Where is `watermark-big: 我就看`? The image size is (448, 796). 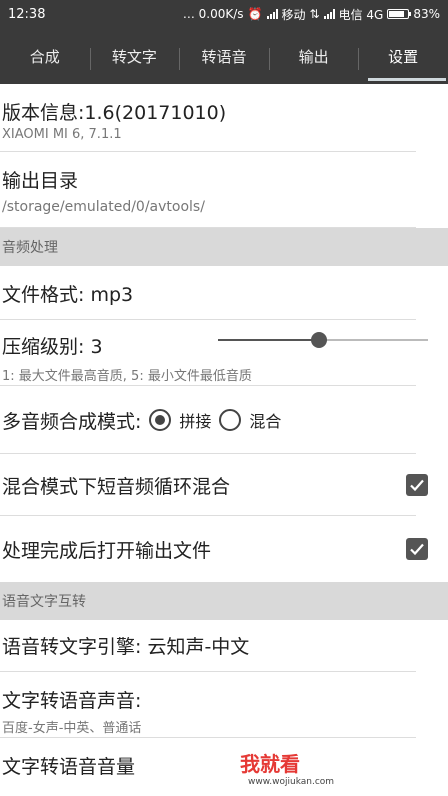
watermark-big: 我就看 is located at coordinates (270, 764).